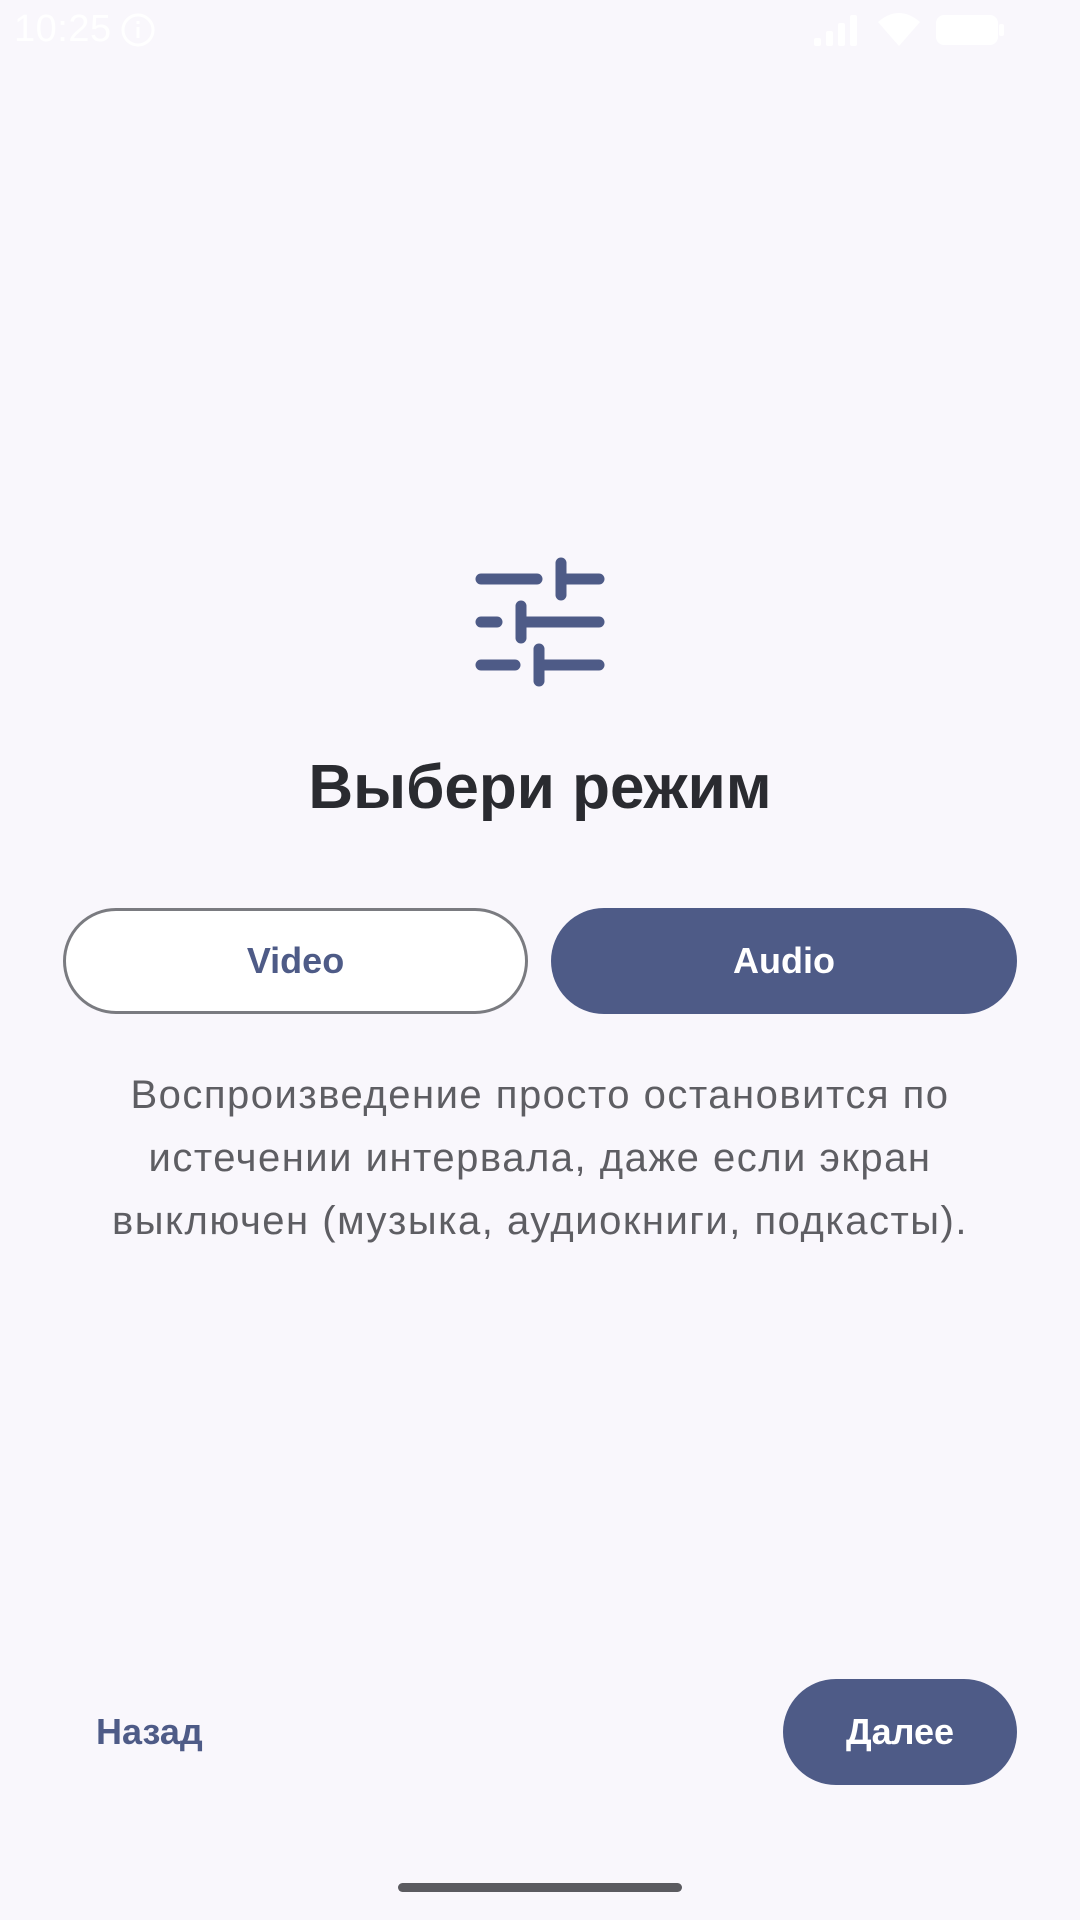 The width and height of the screenshot is (1080, 1920). Describe the element at coordinates (540, 1887) in the screenshot. I see `home-indicator` at that location.